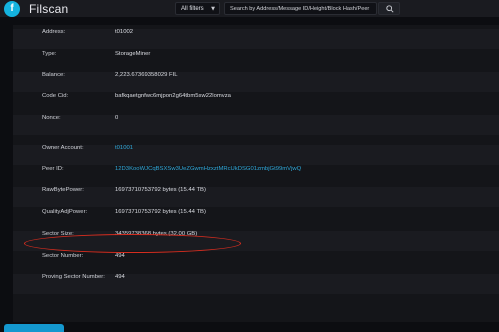 The height and width of the screenshot is (332, 499). What do you see at coordinates (256, 39) in the screenshot?
I see `detail-row-address: Address: t01002` at bounding box center [256, 39].